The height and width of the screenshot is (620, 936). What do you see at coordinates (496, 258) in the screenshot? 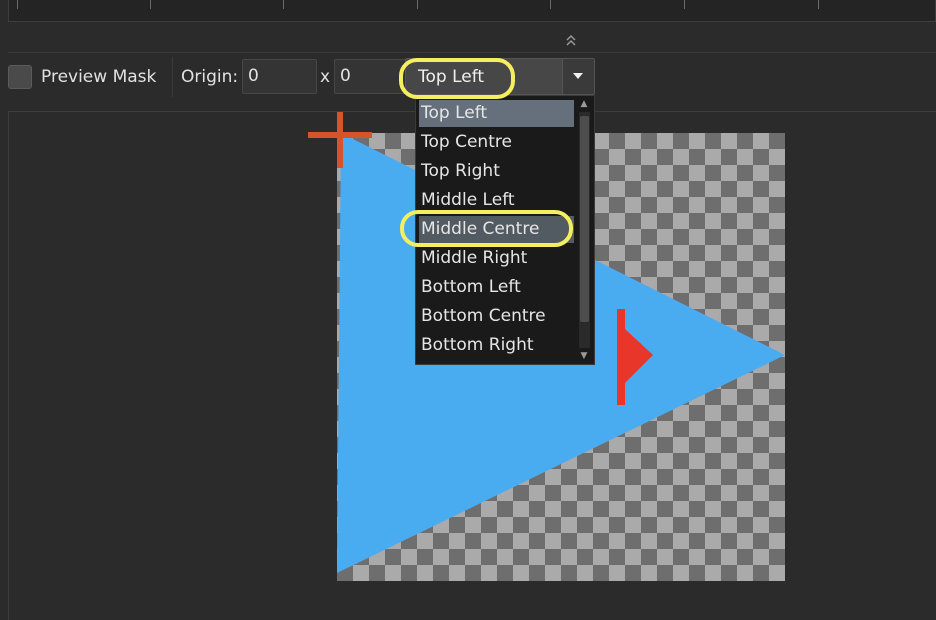
I see `dropdown-option-middle-right: Middle Right` at bounding box center [496, 258].